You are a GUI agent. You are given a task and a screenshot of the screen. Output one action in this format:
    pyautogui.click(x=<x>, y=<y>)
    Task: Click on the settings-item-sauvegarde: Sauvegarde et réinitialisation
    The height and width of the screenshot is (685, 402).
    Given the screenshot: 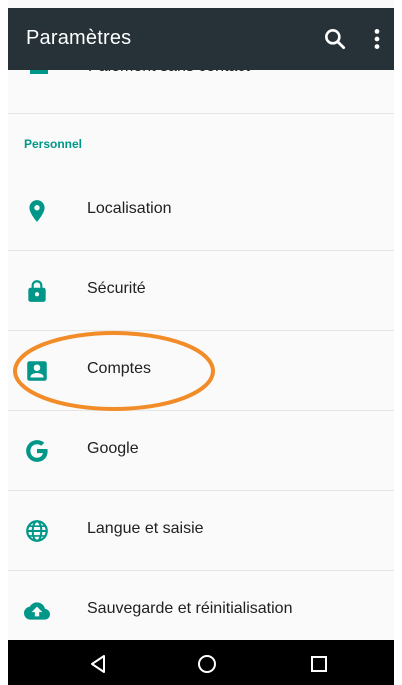 What is the action you would take?
    pyautogui.click(x=201, y=610)
    